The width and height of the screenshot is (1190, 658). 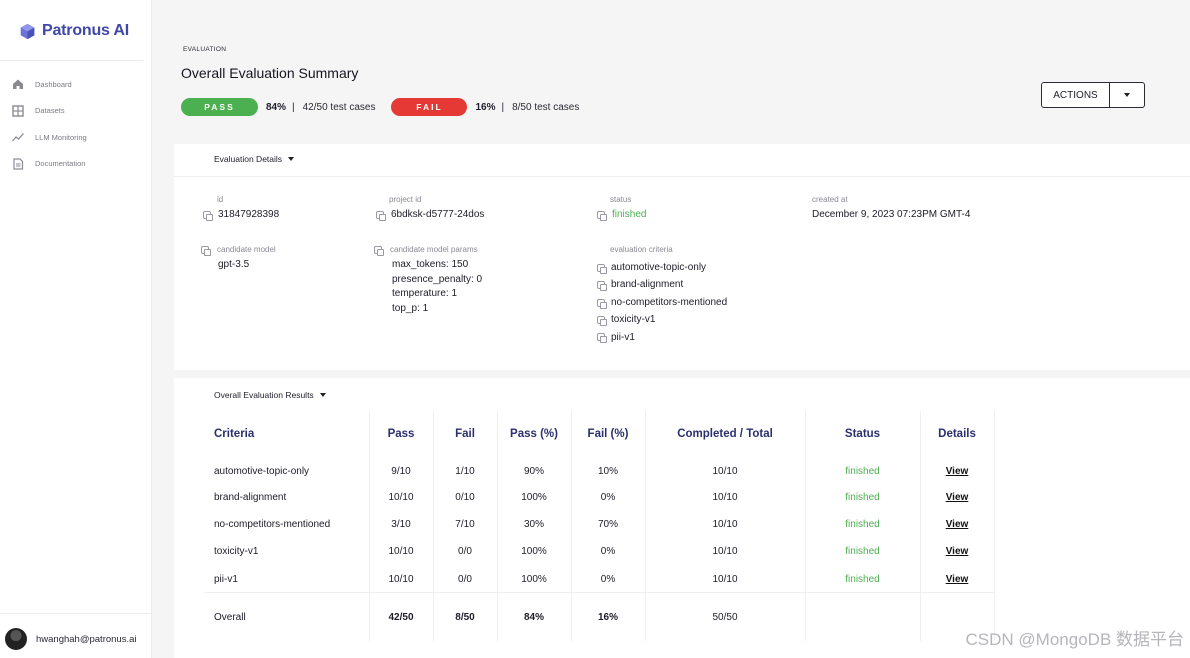 I want to click on pass-percent: 84%, so click(x=276, y=107).